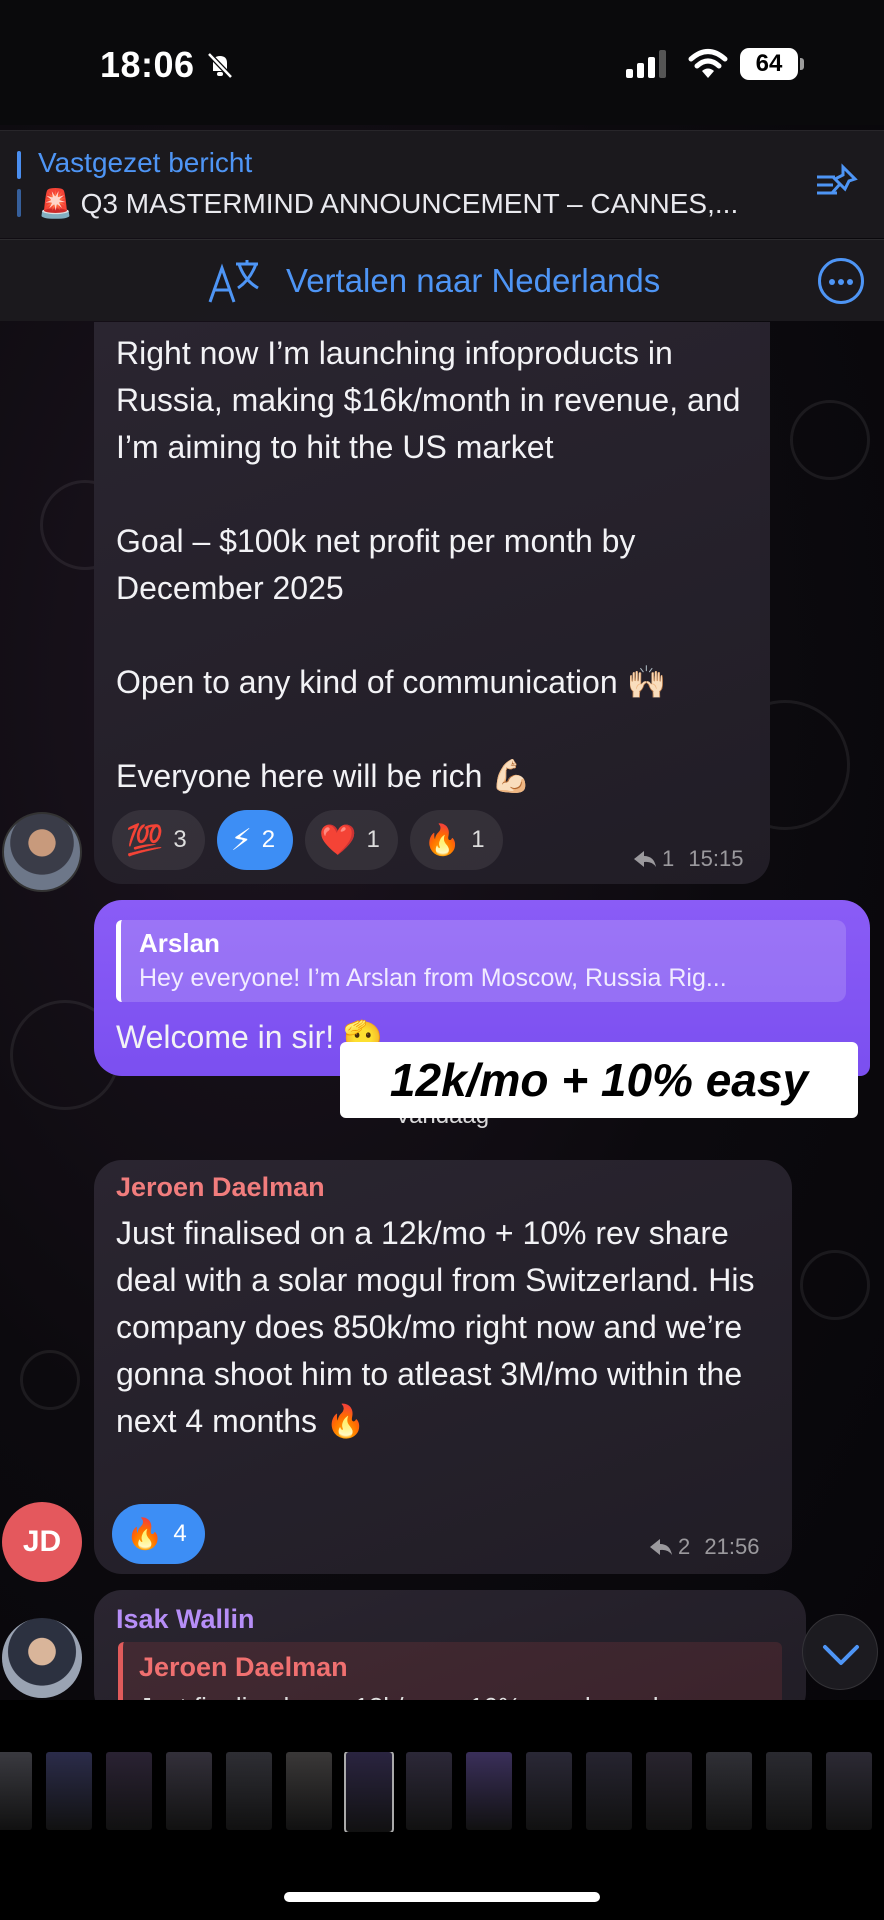  I want to click on more-icon, so click(841, 281).